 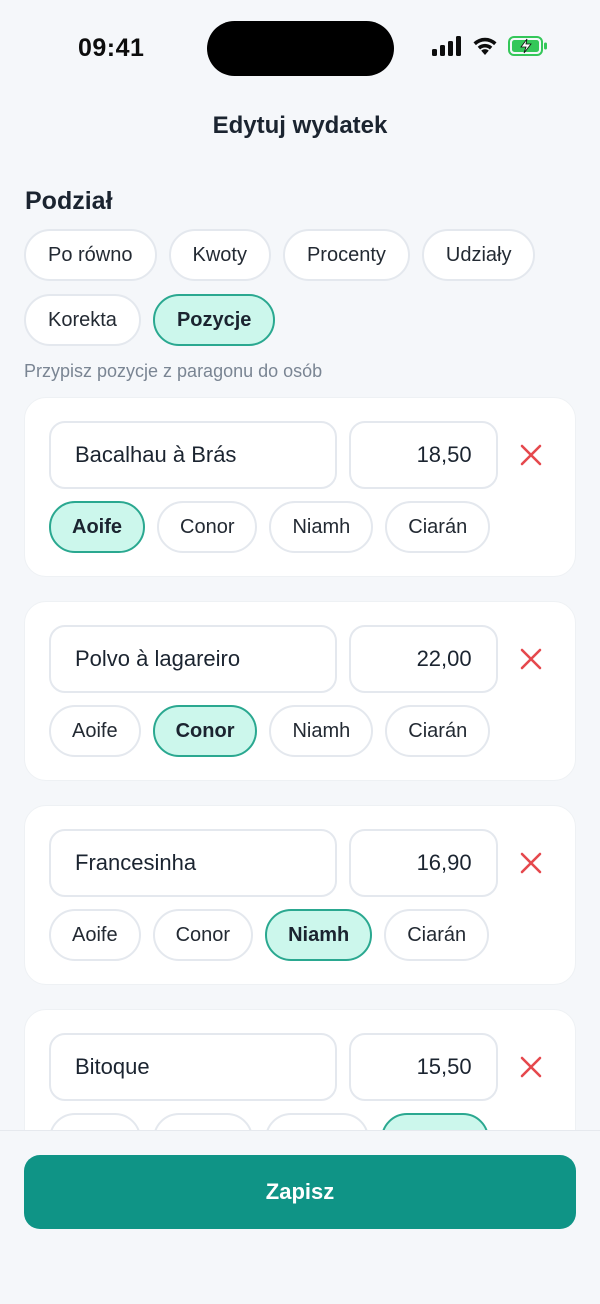 I want to click on item-name-input: Bacalhau à Brás, so click(x=193, y=455).